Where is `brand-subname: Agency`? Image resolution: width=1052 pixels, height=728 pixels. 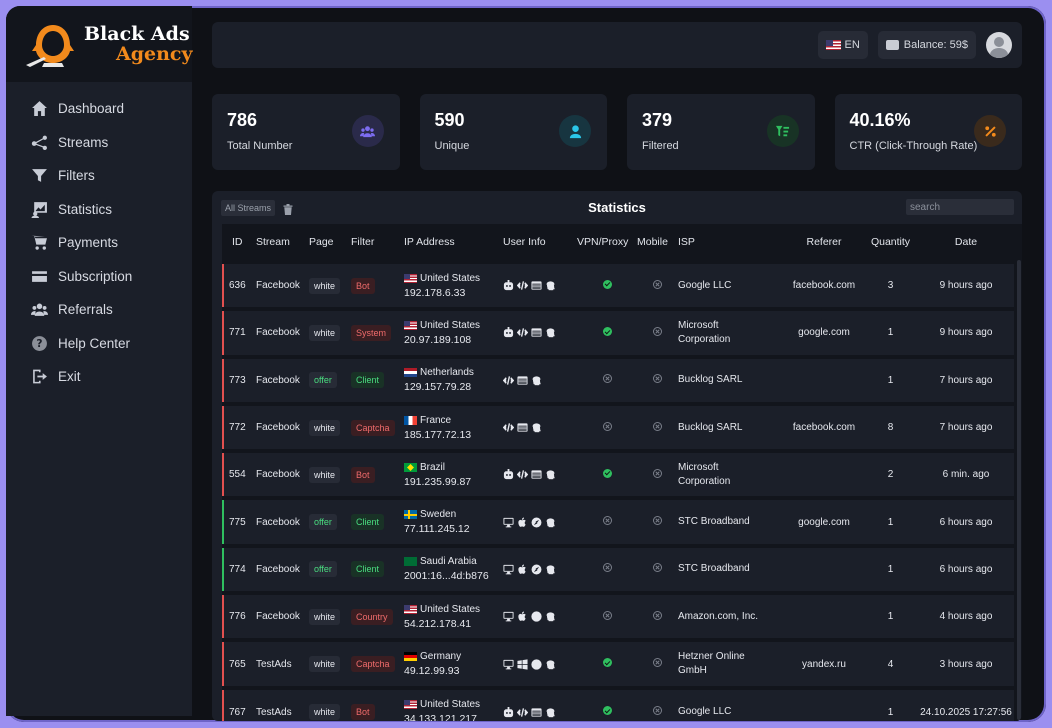
brand-subname: Agency is located at coordinates (154, 54).